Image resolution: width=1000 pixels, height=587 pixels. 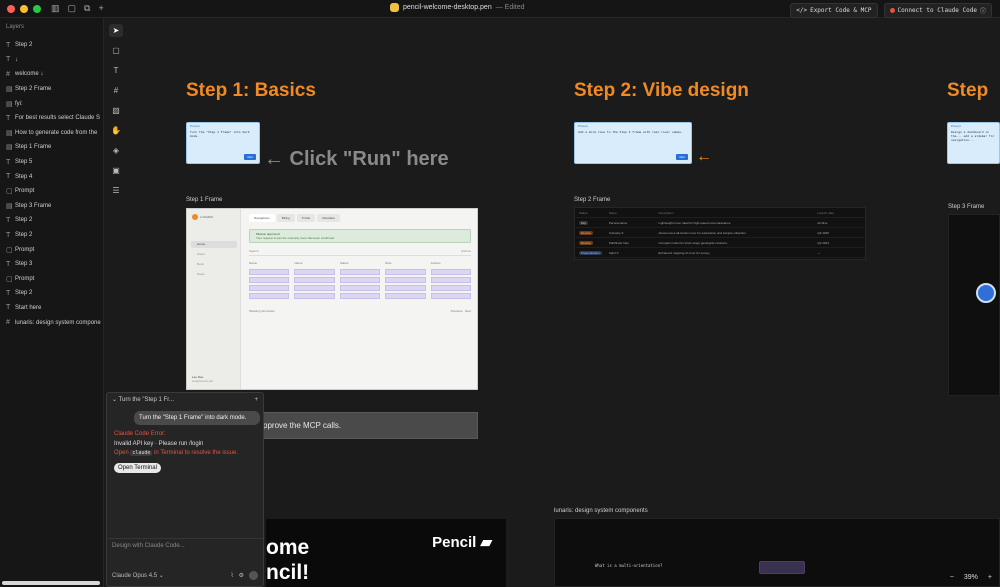 I want to click on settings-sliders-icon: ☰, so click(x=116, y=190).